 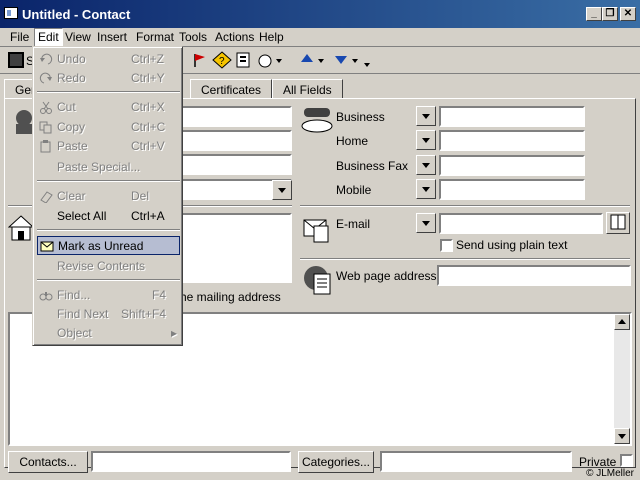 I want to click on menu-item-select-all: Select All Ctrl+A, so click(x=108, y=216).